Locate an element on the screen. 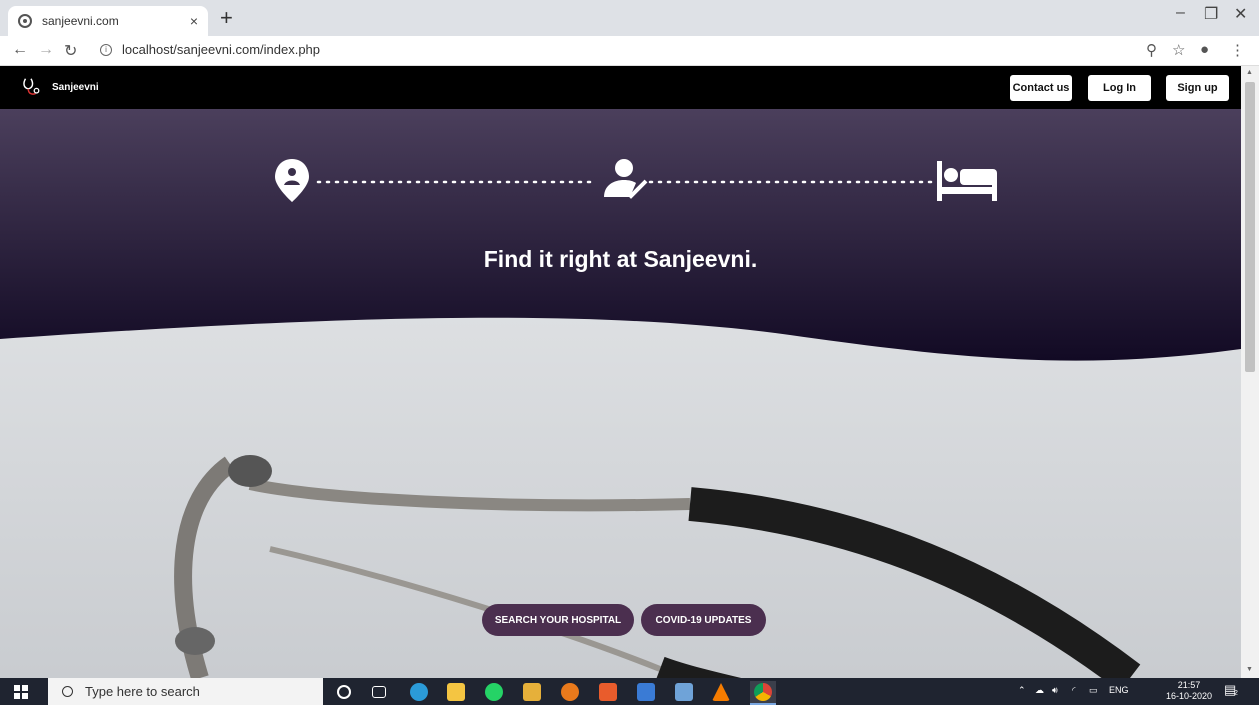 The image size is (1259, 705). clock: 21:57 16-10-2020 is located at coordinates (1189, 691).